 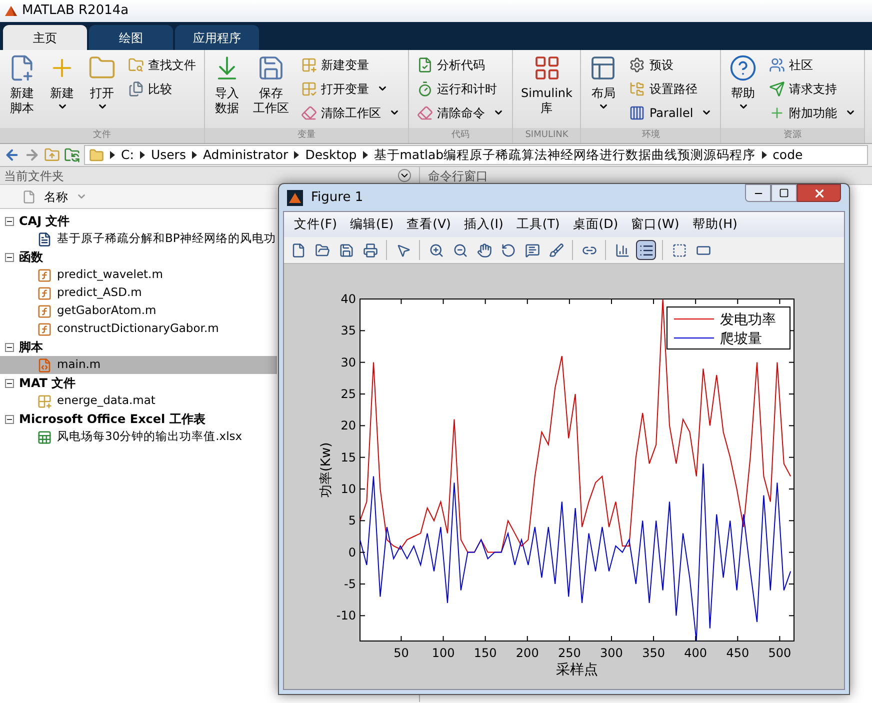 What do you see at coordinates (44, 437) in the screenshot?
I see `spreadsheet-icon` at bounding box center [44, 437].